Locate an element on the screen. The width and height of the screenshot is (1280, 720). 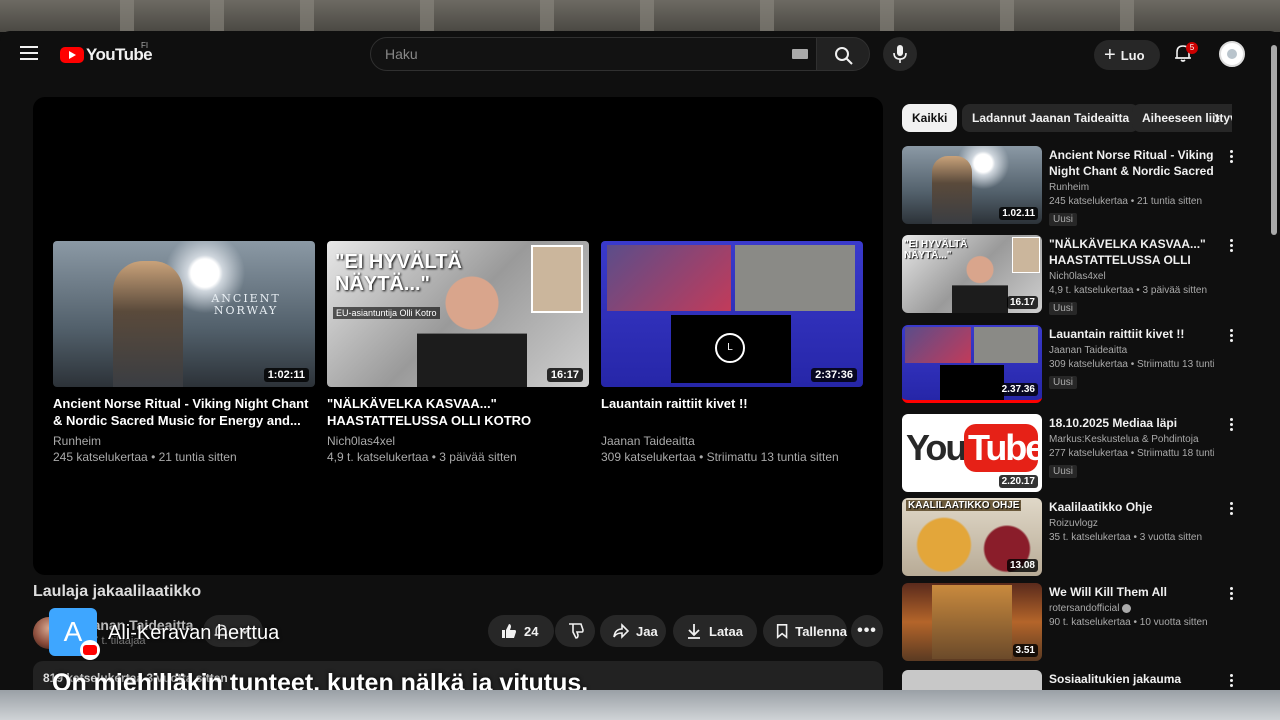
keyboard-icon is located at coordinates (800, 54).